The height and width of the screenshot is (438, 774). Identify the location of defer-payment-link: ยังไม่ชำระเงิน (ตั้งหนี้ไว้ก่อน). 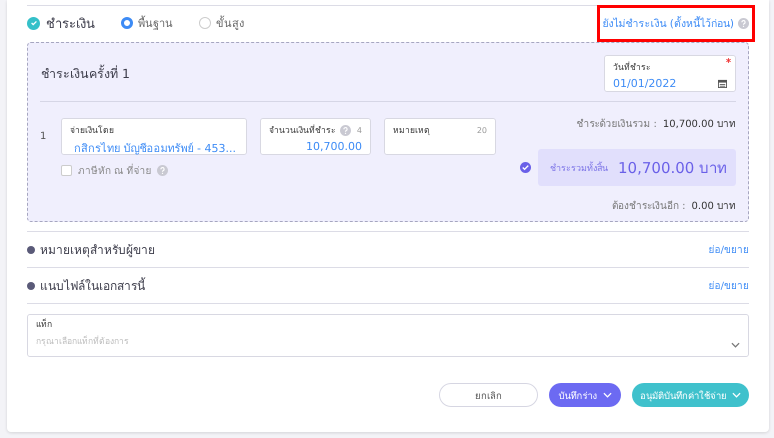
(668, 23).